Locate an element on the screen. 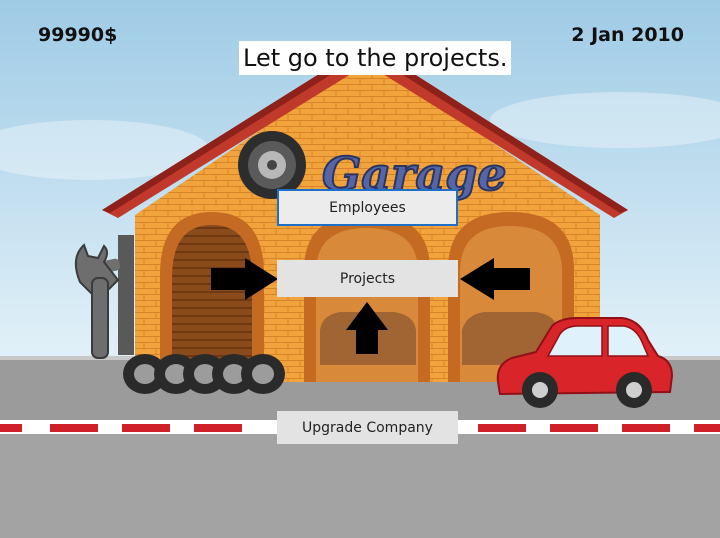 The image size is (720, 538). money-display: 99990$ is located at coordinates (78, 35).